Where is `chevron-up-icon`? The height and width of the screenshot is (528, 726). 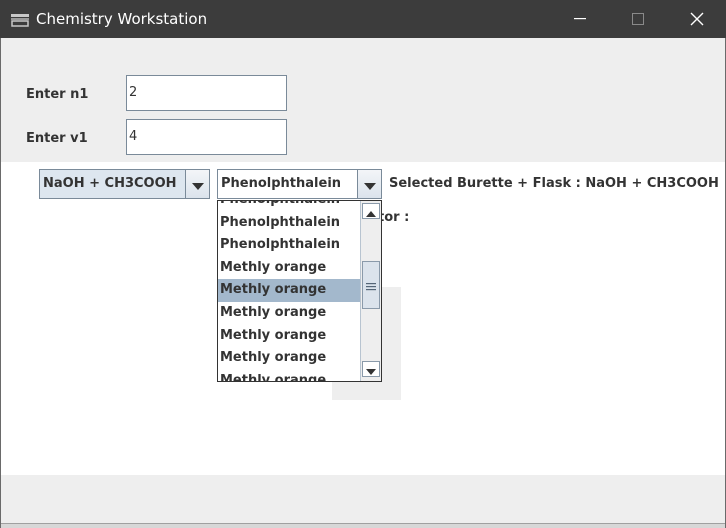
chevron-up-icon is located at coordinates (371, 211).